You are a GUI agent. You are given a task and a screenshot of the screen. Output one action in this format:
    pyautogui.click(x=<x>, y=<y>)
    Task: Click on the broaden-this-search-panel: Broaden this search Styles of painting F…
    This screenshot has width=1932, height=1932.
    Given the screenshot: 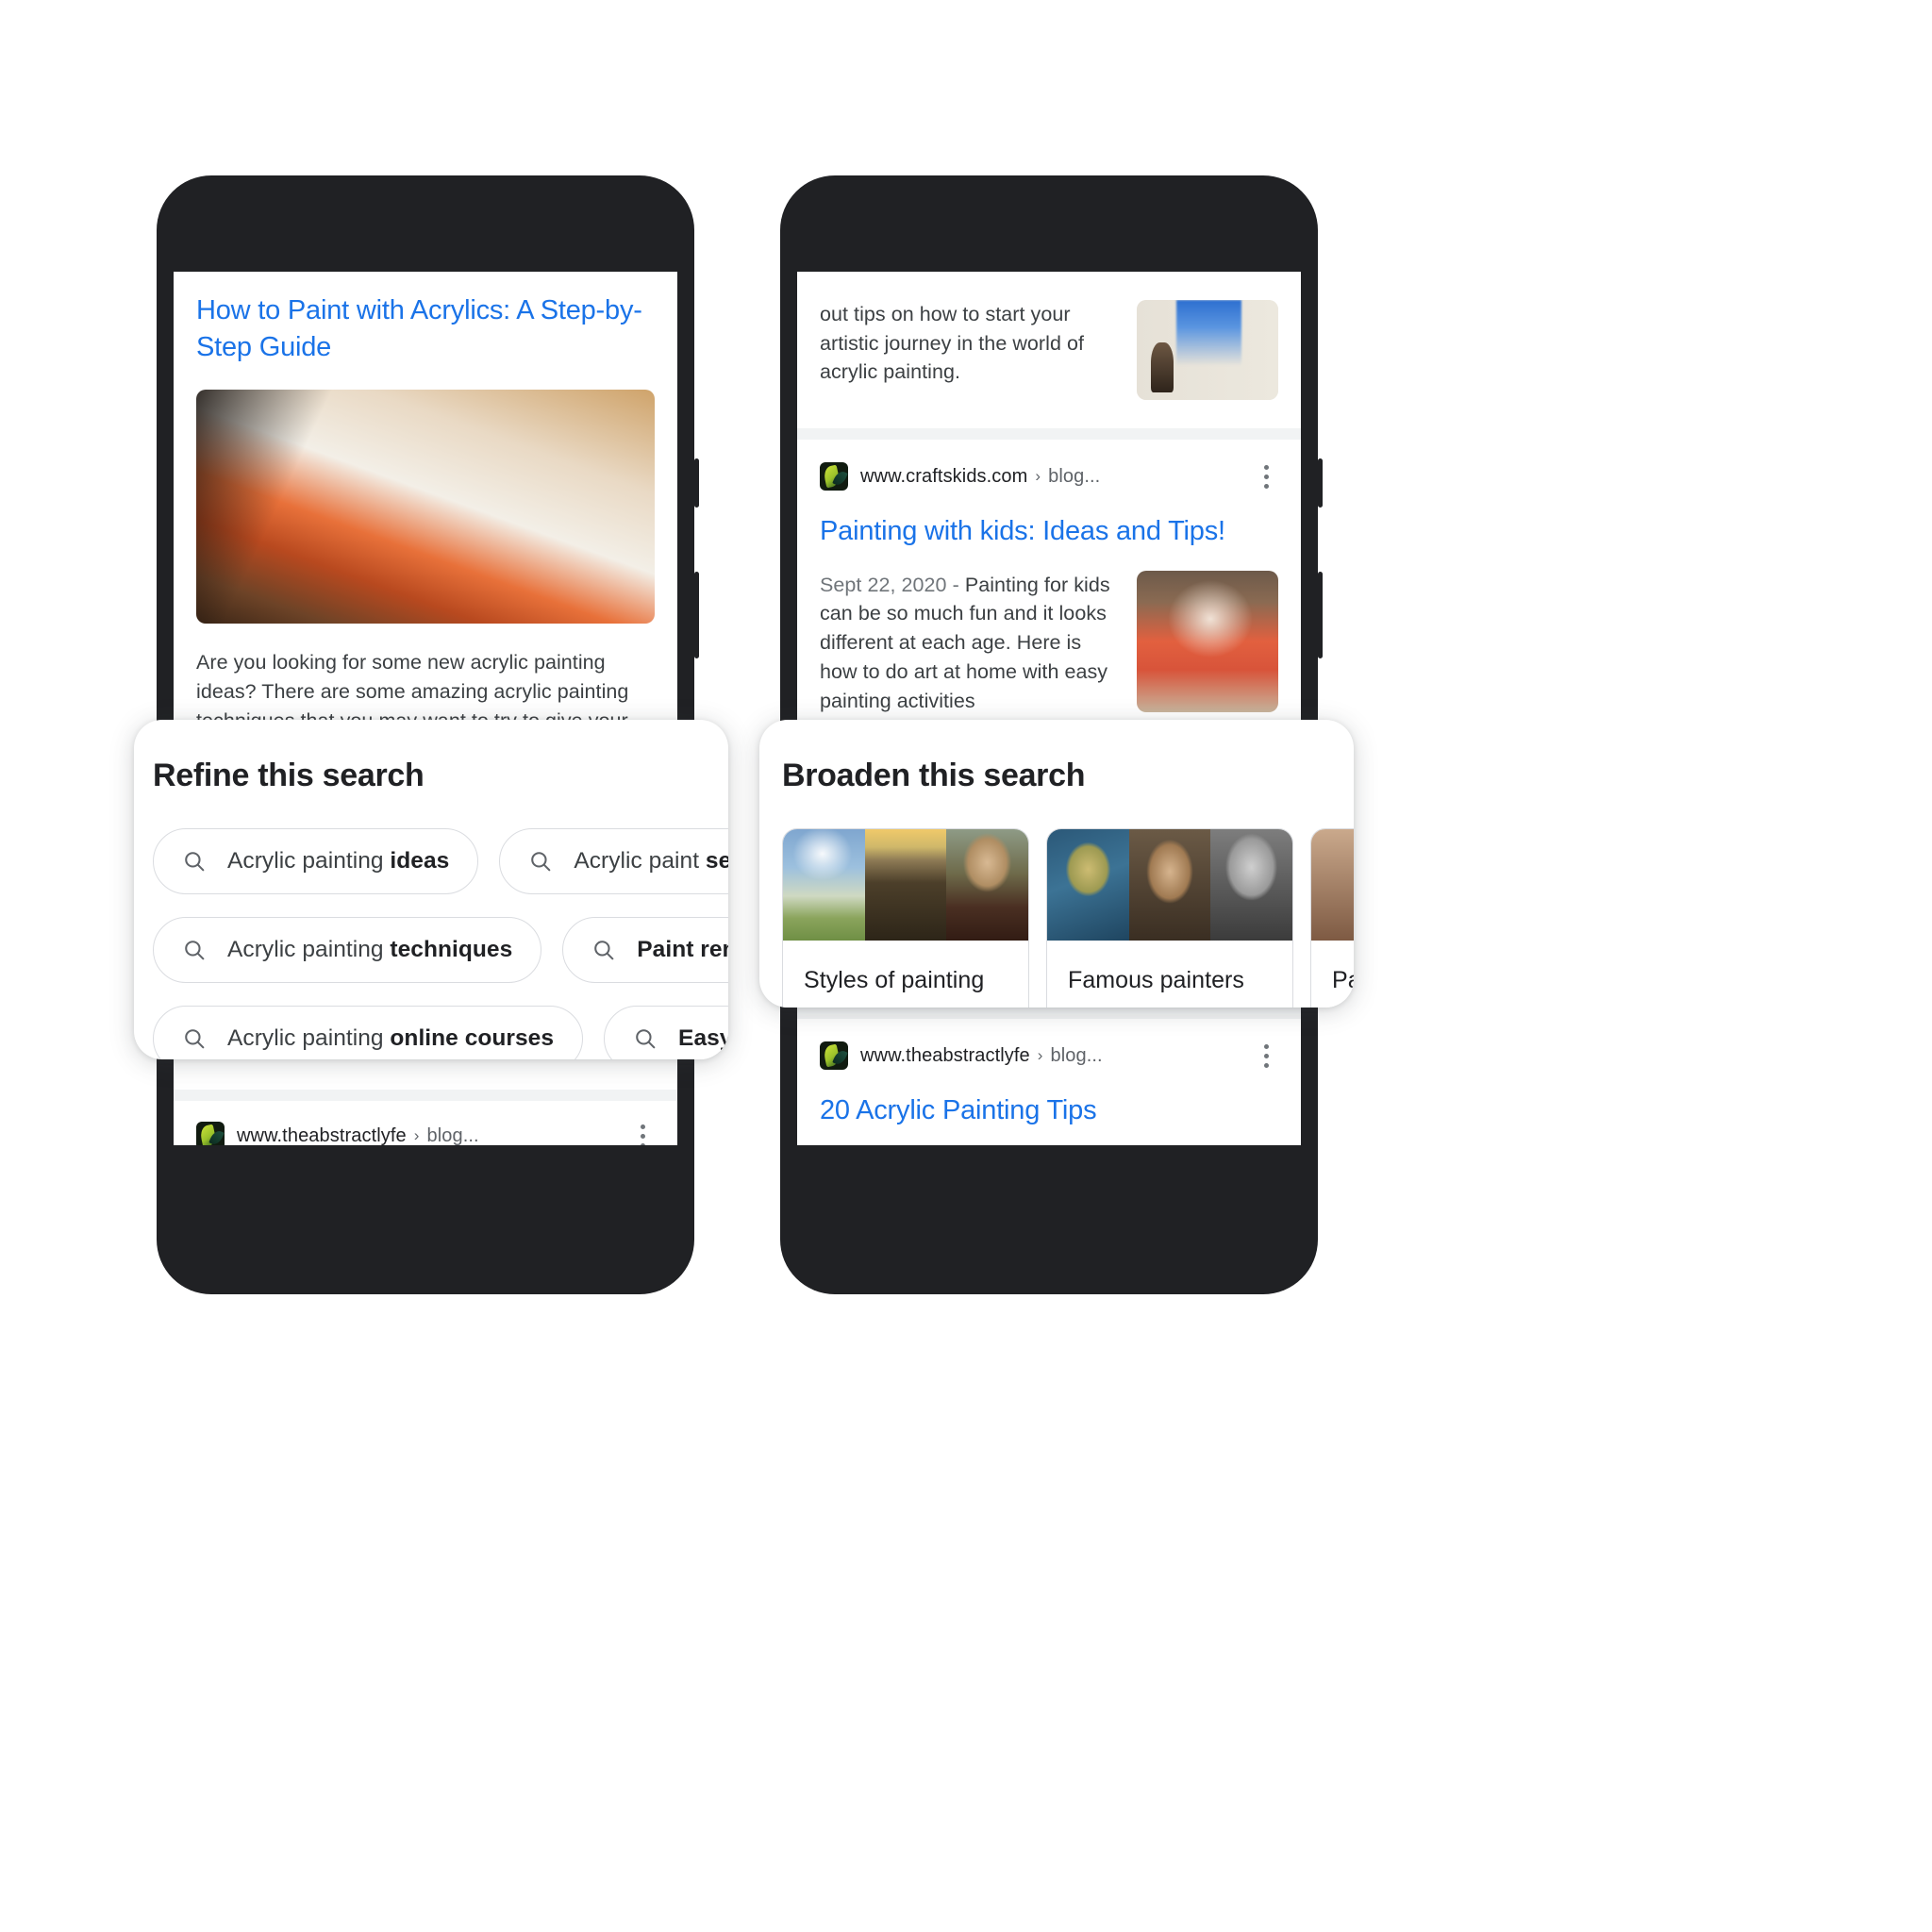 What is the action you would take?
    pyautogui.click(x=1057, y=864)
    